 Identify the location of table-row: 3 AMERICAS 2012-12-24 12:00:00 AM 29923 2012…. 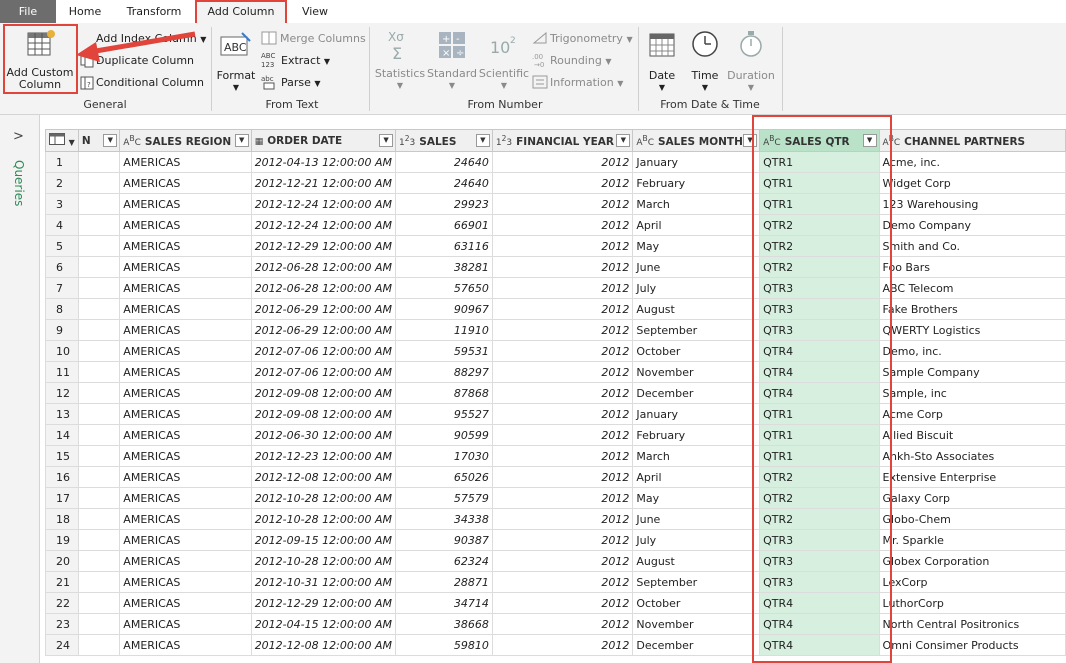
(555, 204).